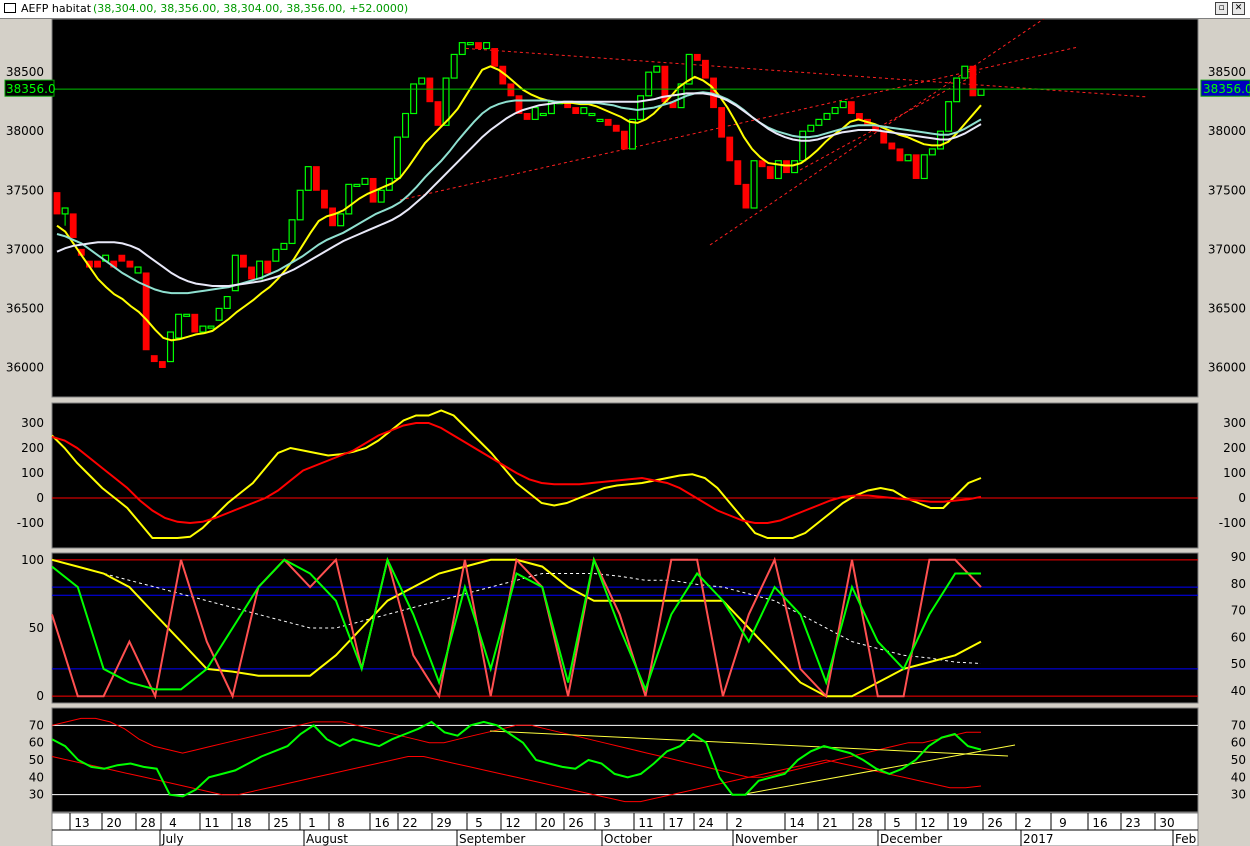  I want to click on x-day-label-16: 3, so click(607, 823).